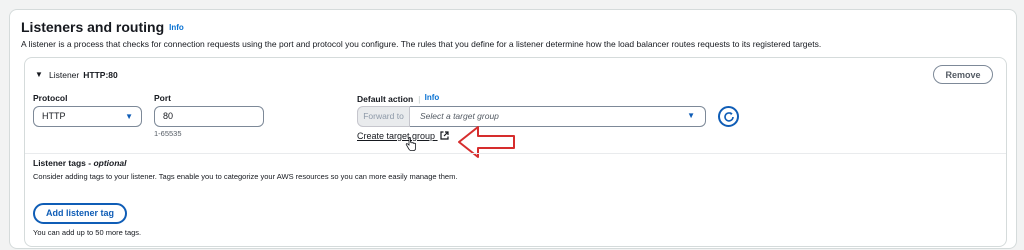 The width and height of the screenshot is (1024, 250). I want to click on default-action-label: Default action | Info, so click(398, 98).